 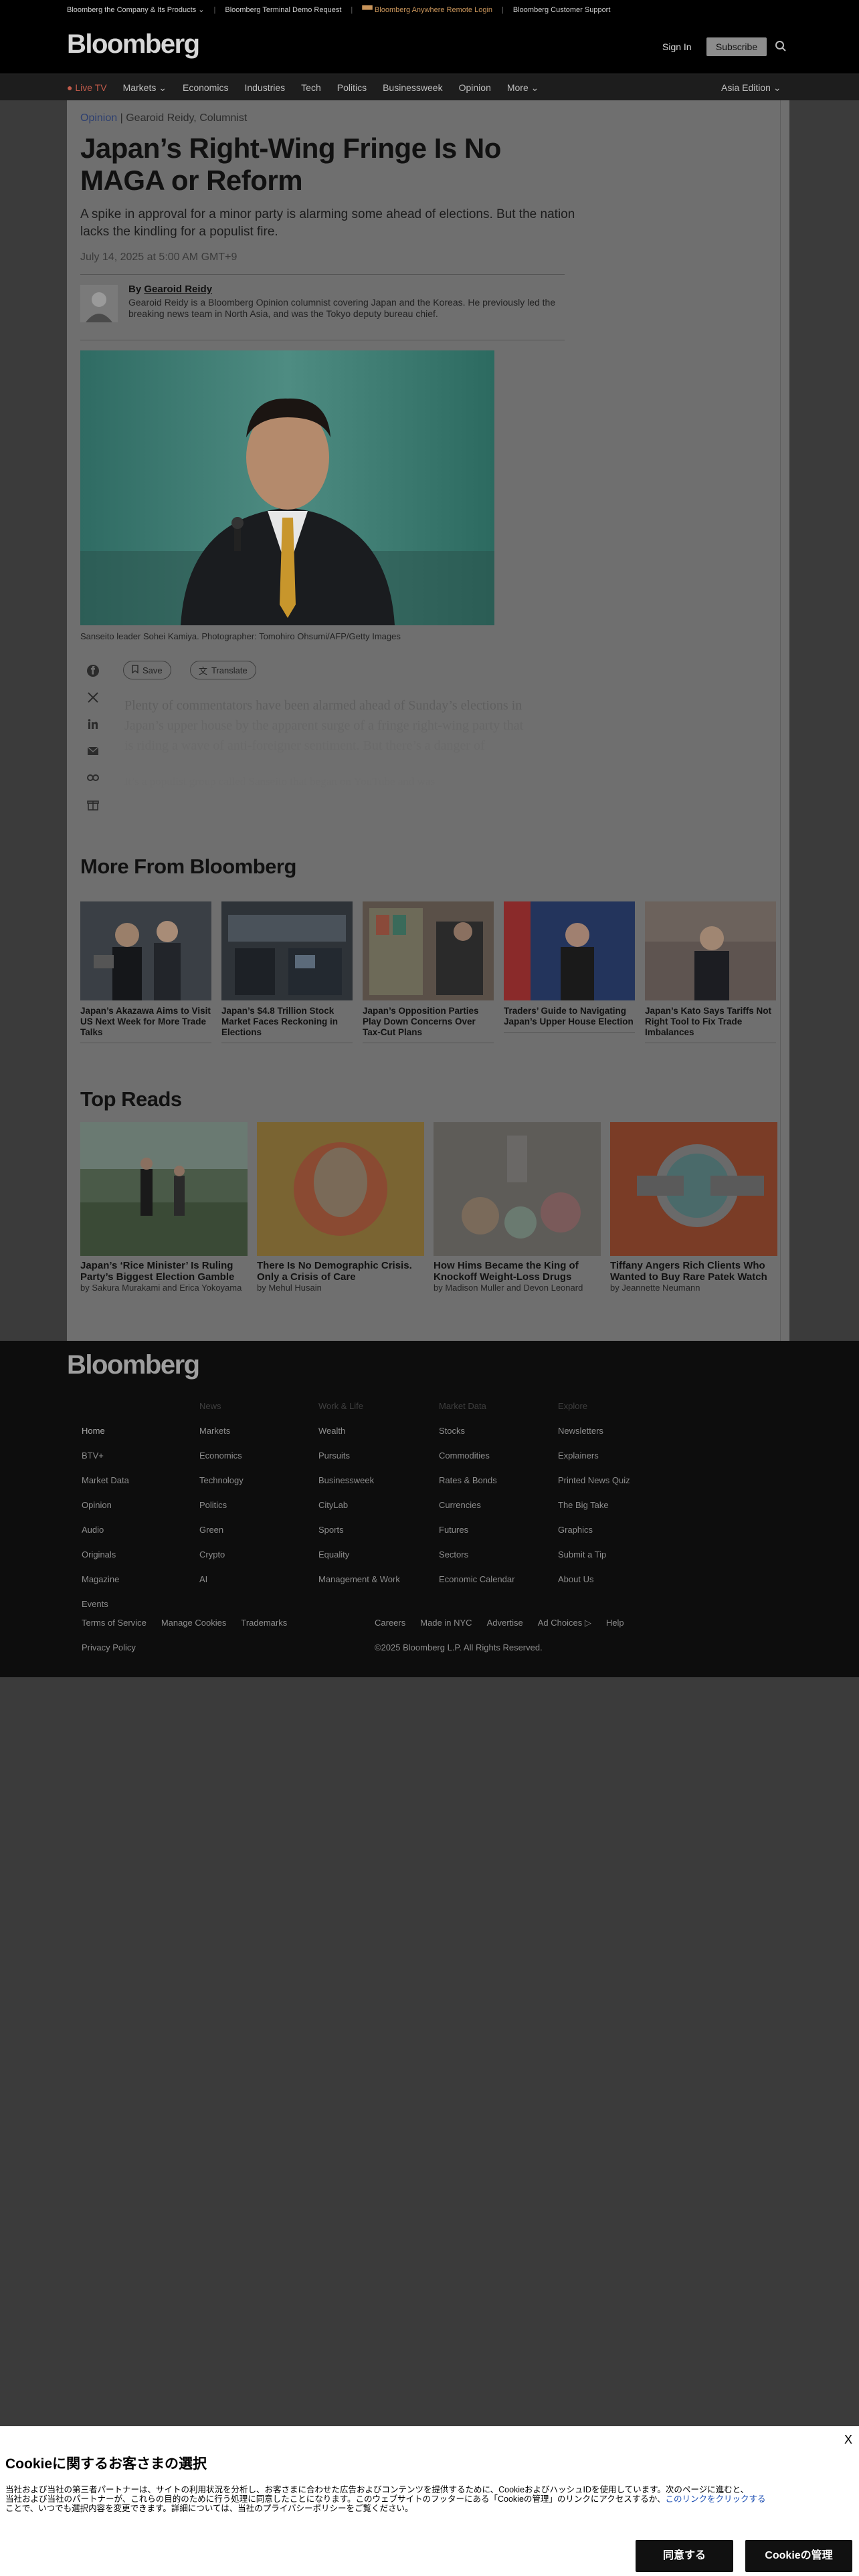 What do you see at coordinates (737, 47) in the screenshot?
I see `subscribe-button: Subscribe` at bounding box center [737, 47].